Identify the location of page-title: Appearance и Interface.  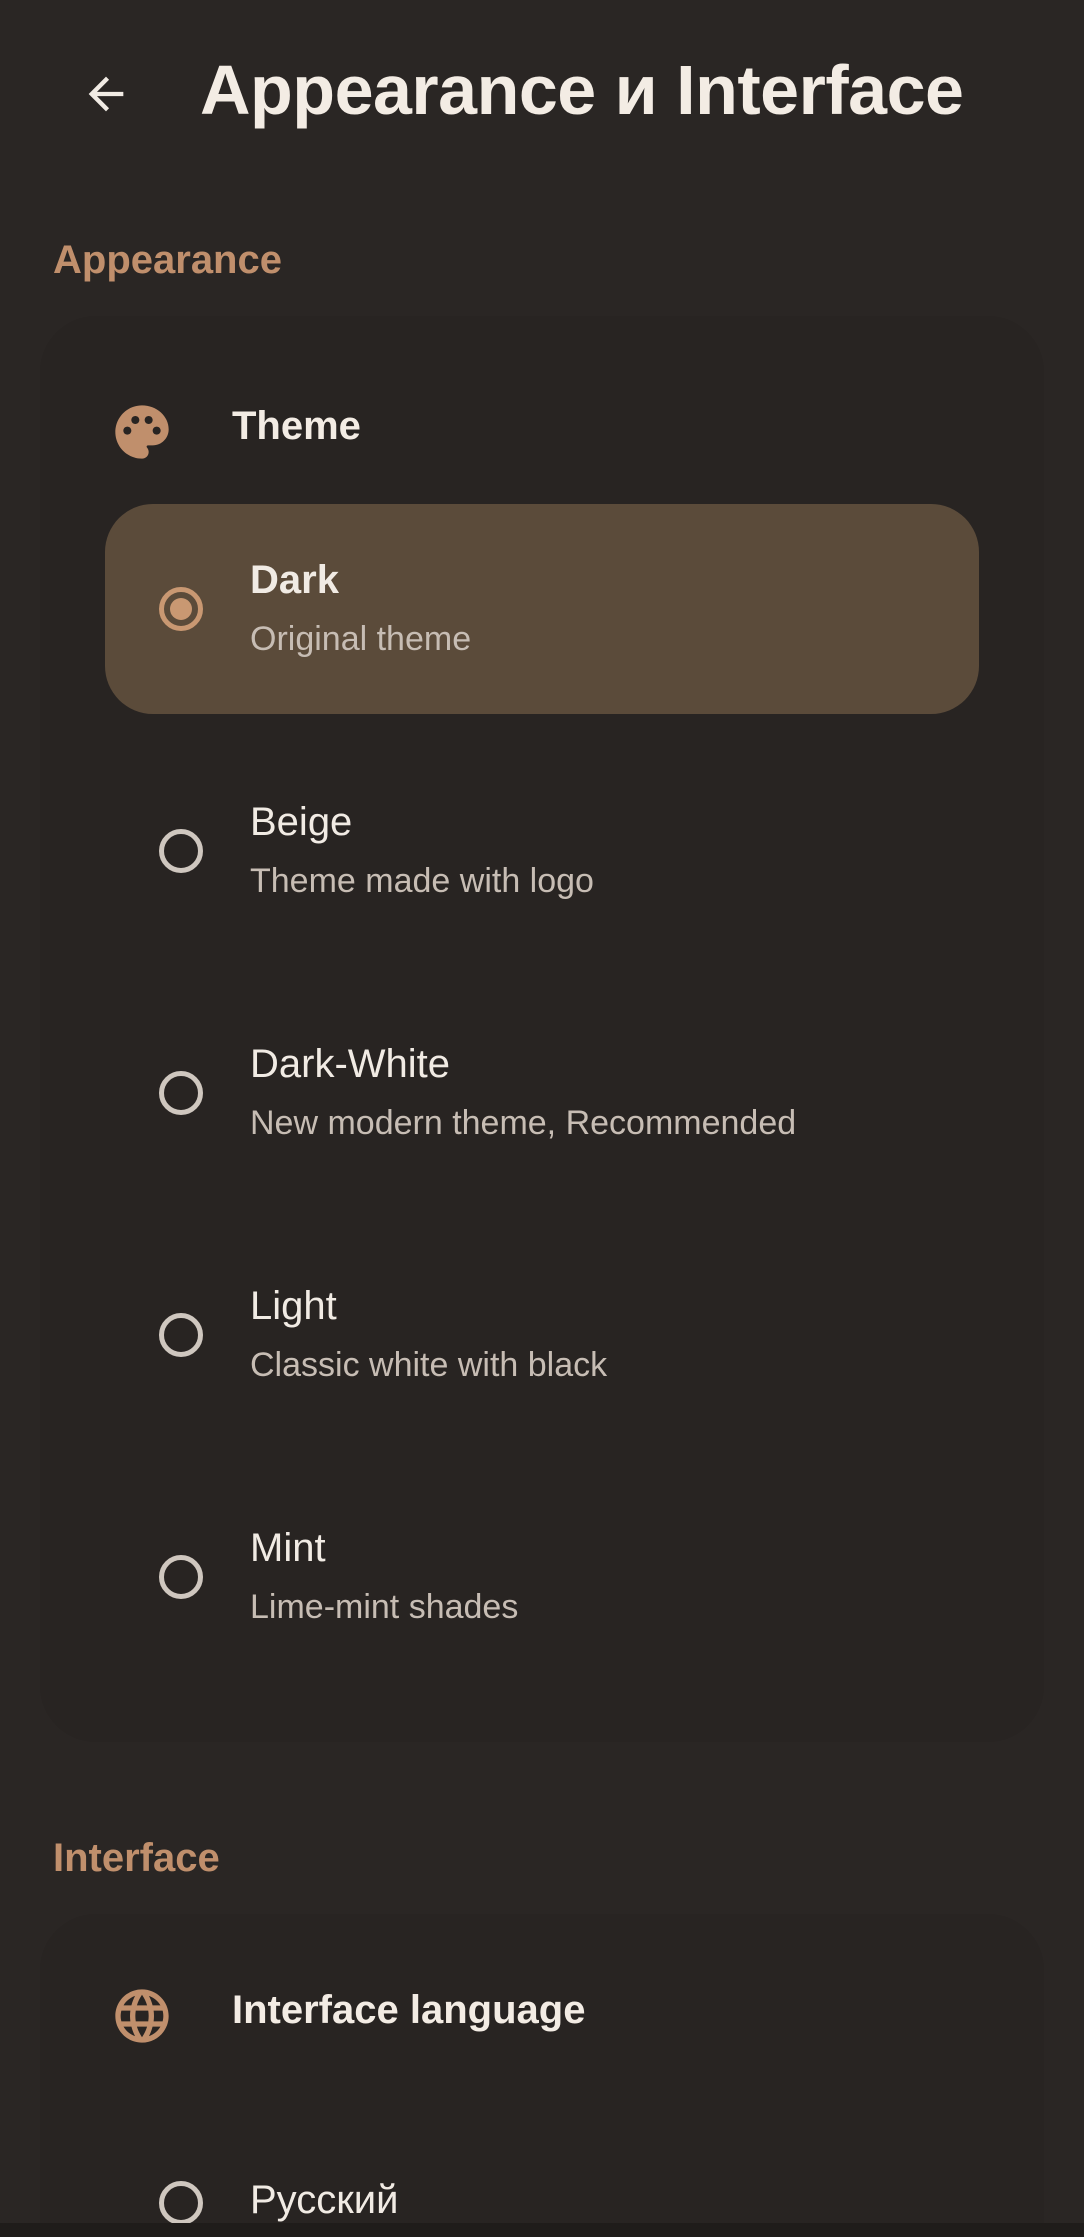
(582, 90).